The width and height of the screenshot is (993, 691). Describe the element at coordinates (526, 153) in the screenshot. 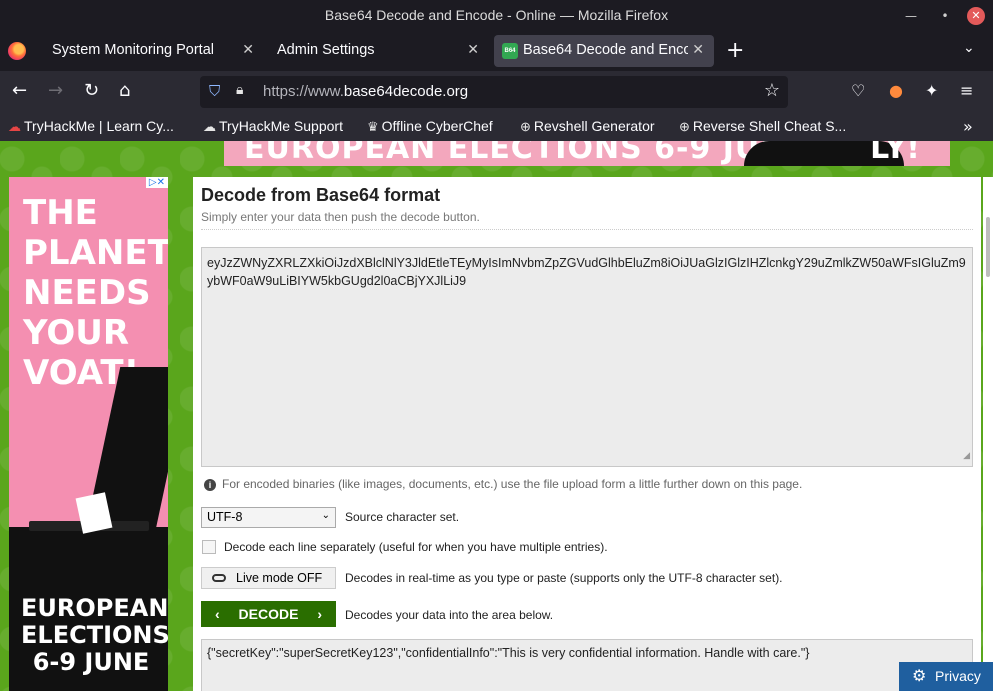

I see `top-ad-text: EUROPEAN ELECTIONS 6-9 JUNE` at that location.